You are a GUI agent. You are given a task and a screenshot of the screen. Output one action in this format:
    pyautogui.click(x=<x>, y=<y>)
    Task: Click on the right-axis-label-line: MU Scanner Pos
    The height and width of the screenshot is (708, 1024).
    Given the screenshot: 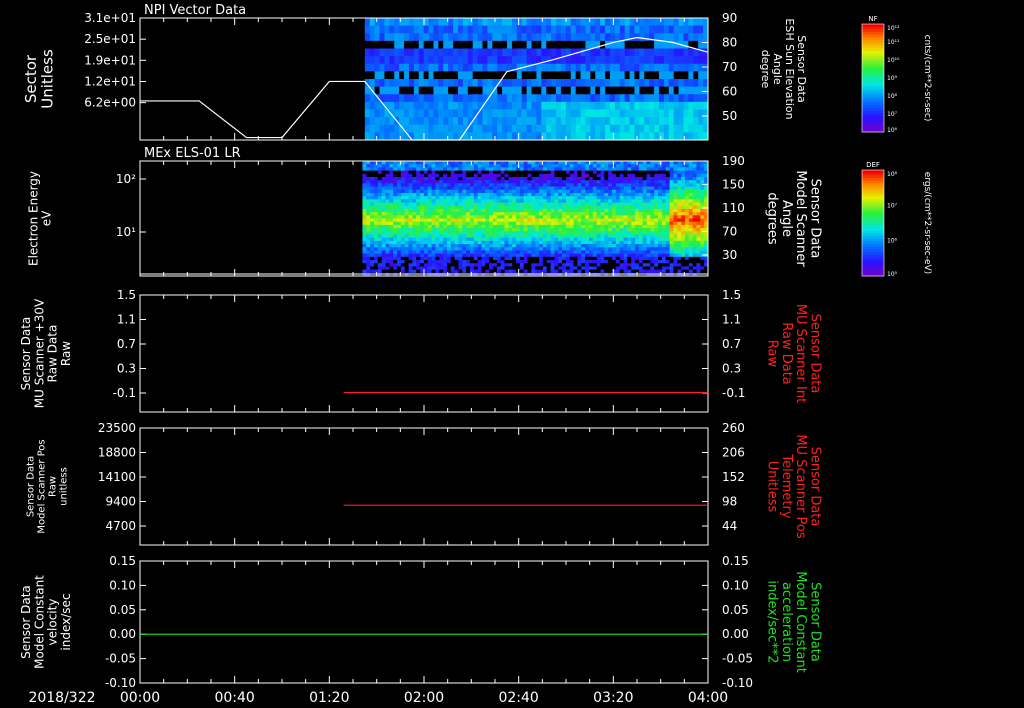 What is the action you would take?
    pyautogui.click(x=800, y=486)
    